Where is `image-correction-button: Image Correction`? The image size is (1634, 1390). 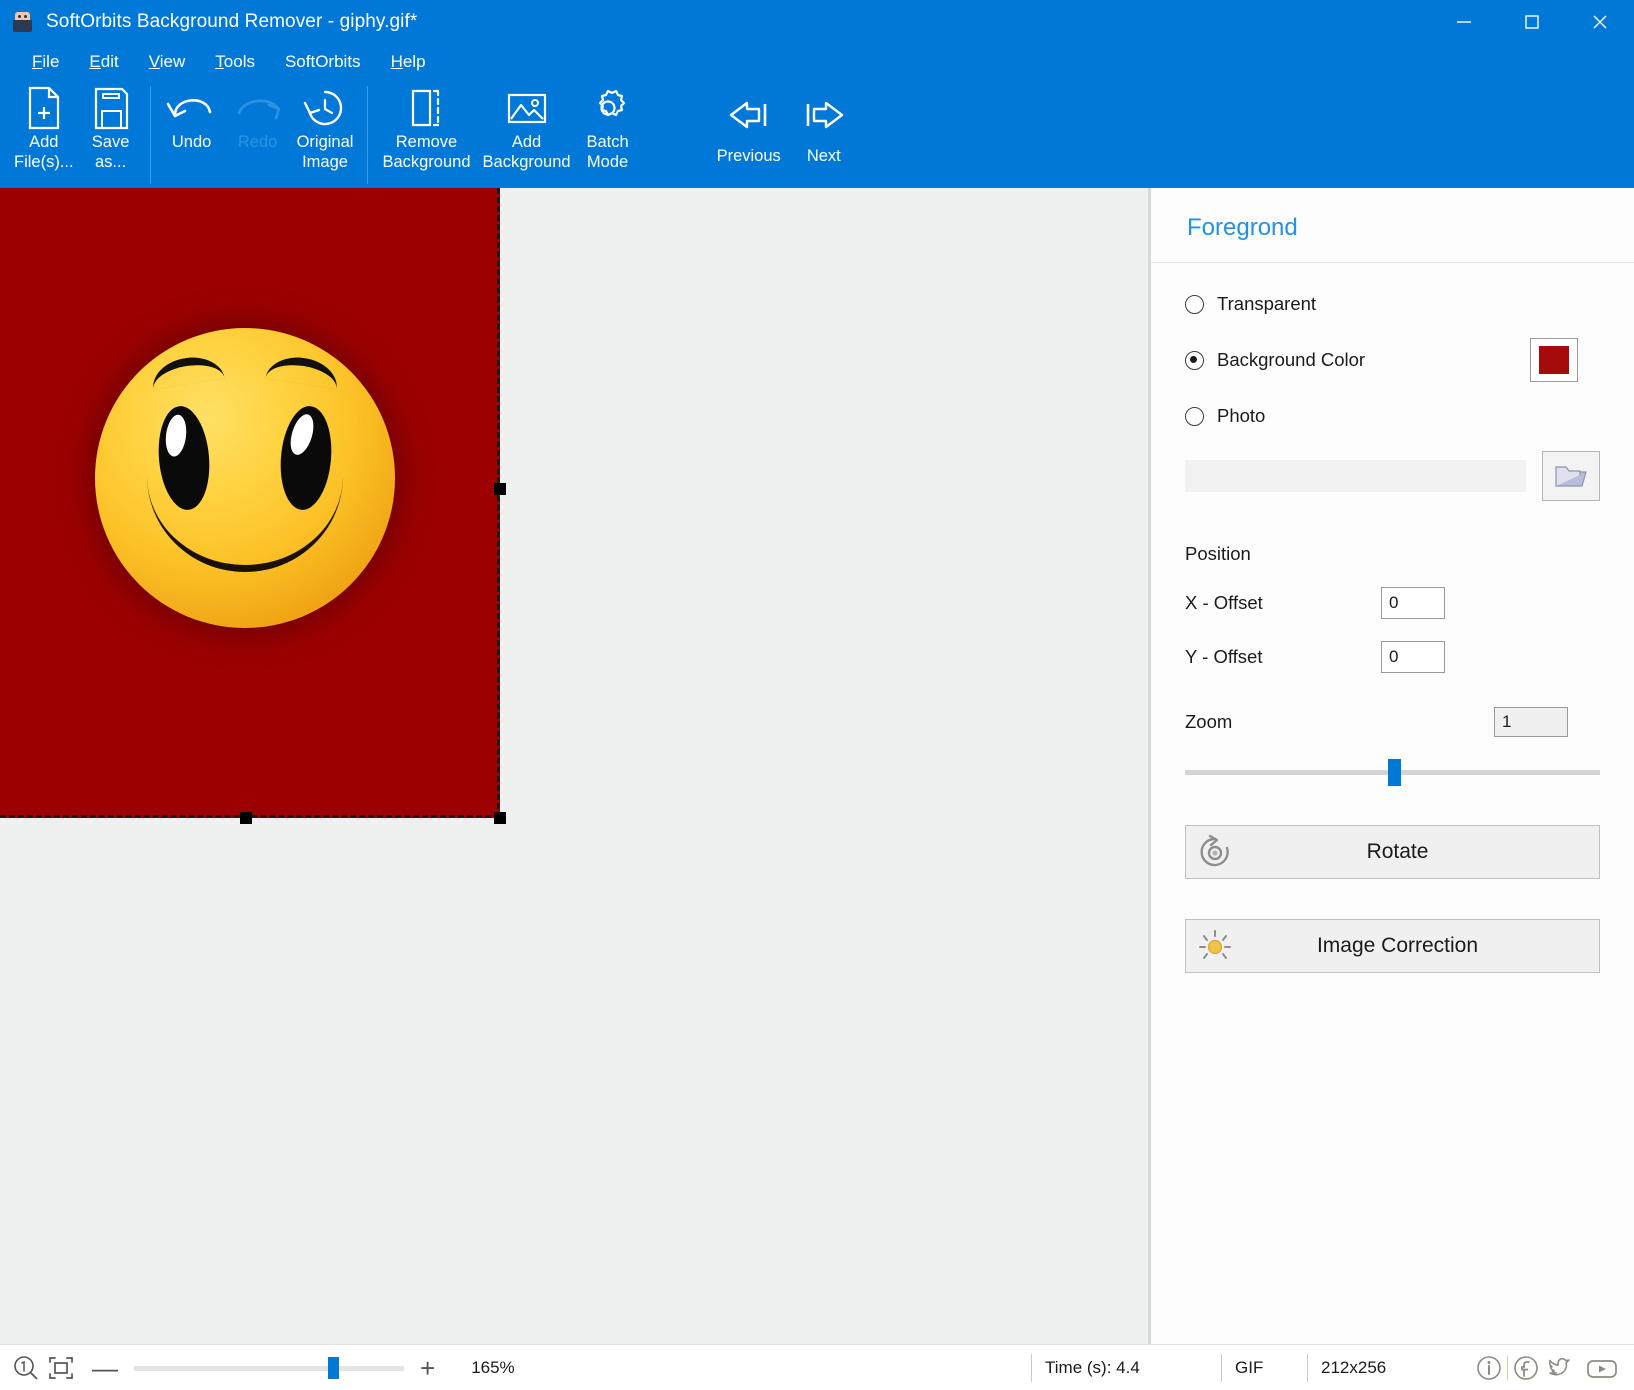
image-correction-button: Image Correction is located at coordinates (1392, 946).